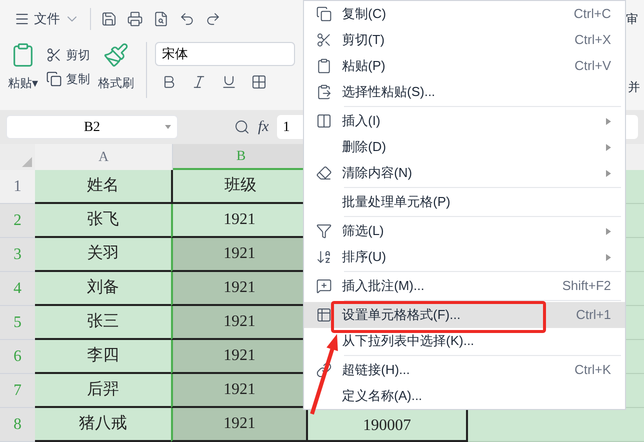  Describe the element at coordinates (324, 315) in the screenshot. I see `table-icon` at that location.